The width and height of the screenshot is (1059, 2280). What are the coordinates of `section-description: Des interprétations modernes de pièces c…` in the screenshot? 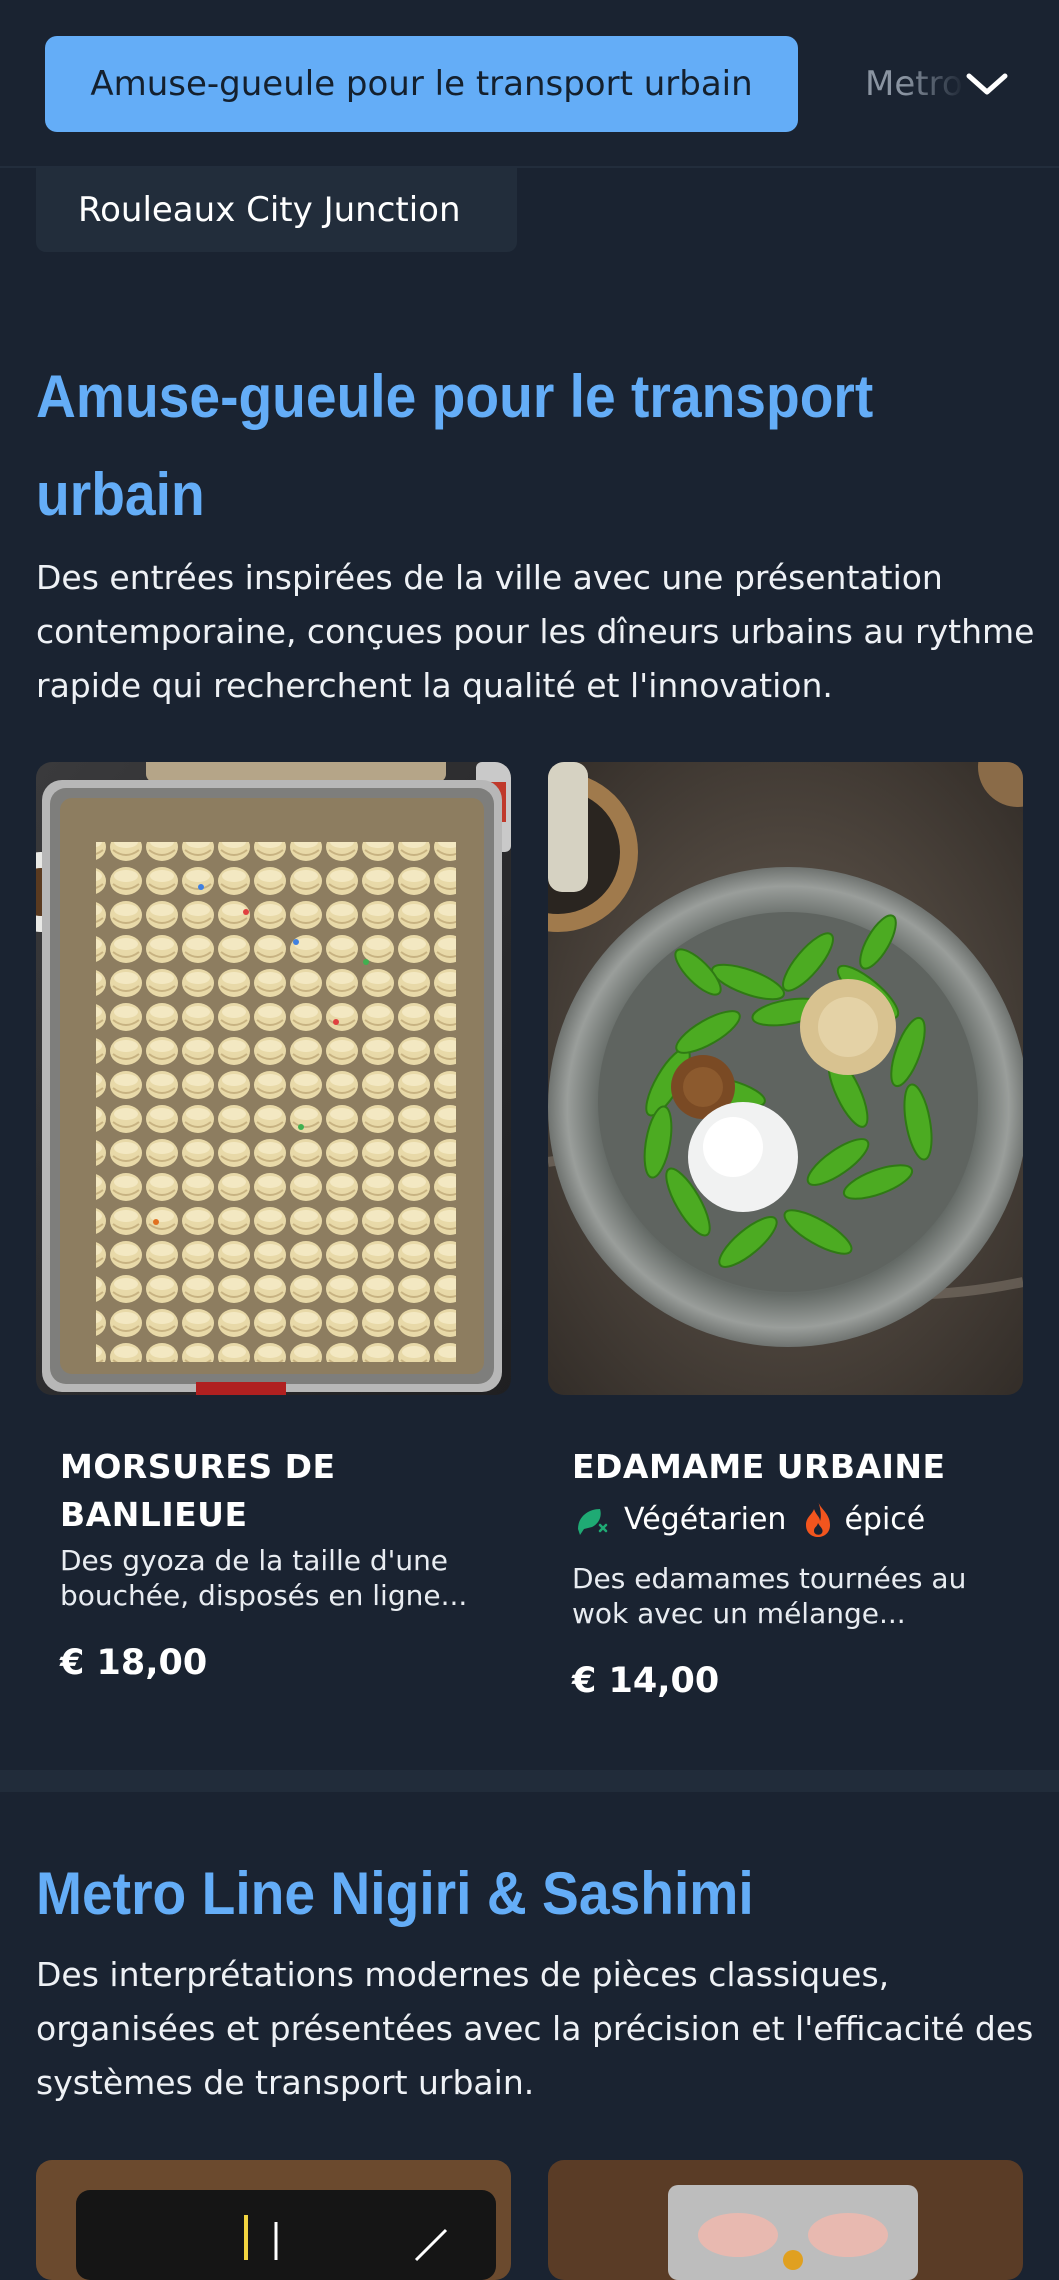 It's located at (535, 2028).